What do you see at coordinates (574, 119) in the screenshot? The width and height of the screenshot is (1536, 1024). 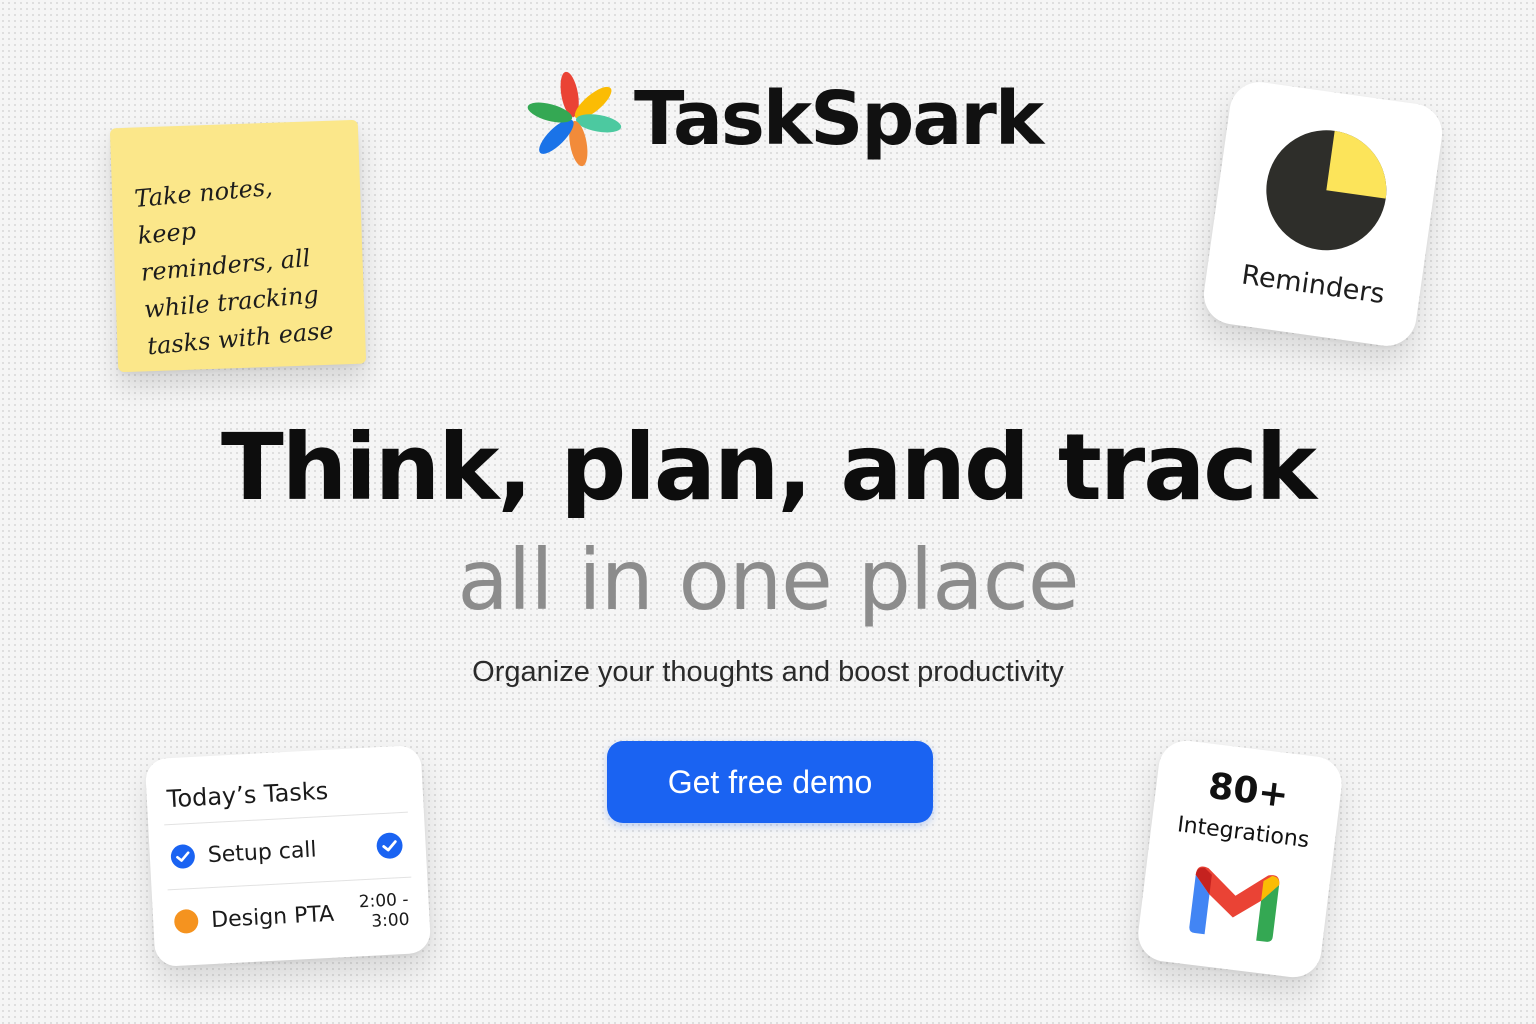 I see `pinwheel-spark-icon` at bounding box center [574, 119].